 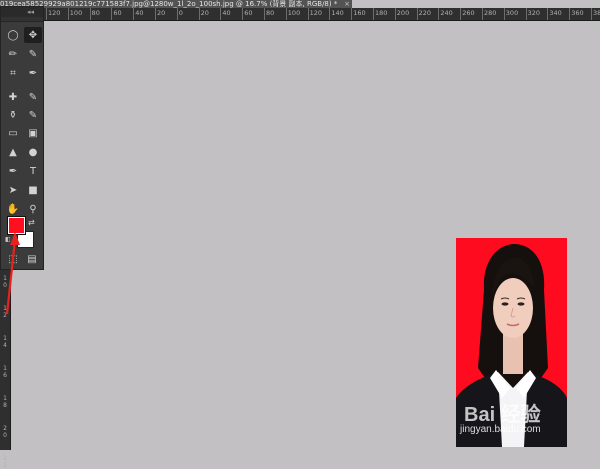 What do you see at coordinates (468, 13) in the screenshot?
I see `ruler-label: 260` at bounding box center [468, 13].